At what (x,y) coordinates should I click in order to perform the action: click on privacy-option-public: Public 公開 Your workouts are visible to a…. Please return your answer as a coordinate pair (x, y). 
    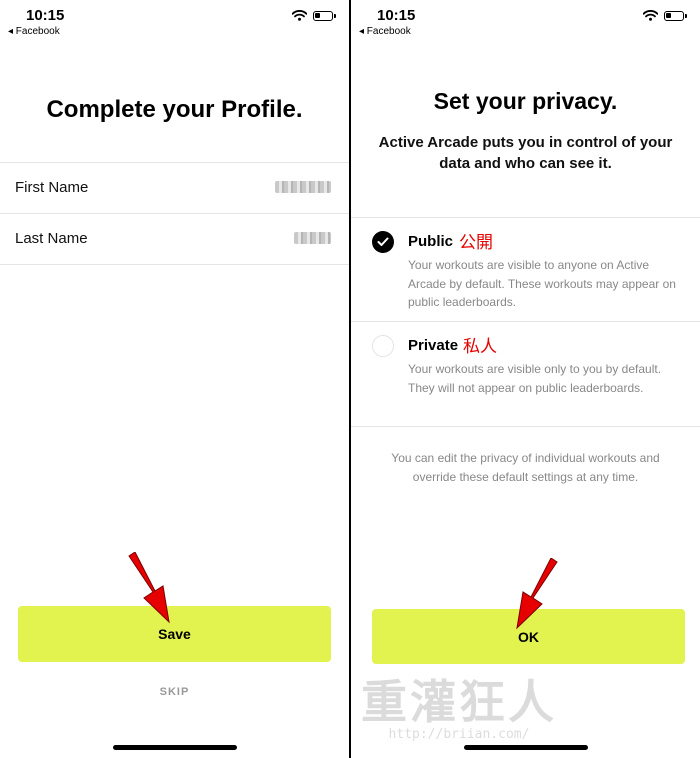
    Looking at the image, I should click on (525, 269).